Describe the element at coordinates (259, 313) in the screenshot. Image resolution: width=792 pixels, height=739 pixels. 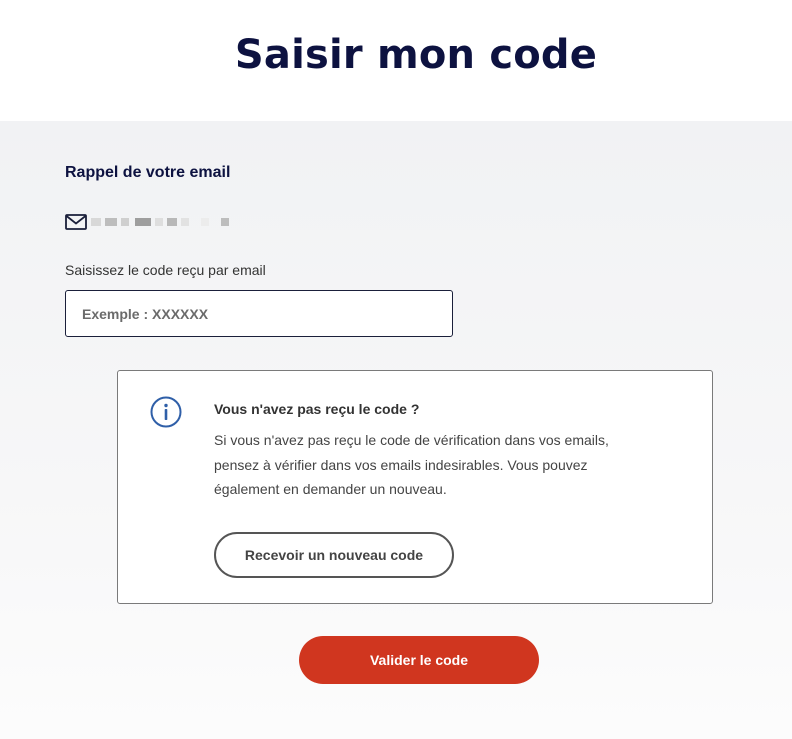
I see `code-input` at that location.